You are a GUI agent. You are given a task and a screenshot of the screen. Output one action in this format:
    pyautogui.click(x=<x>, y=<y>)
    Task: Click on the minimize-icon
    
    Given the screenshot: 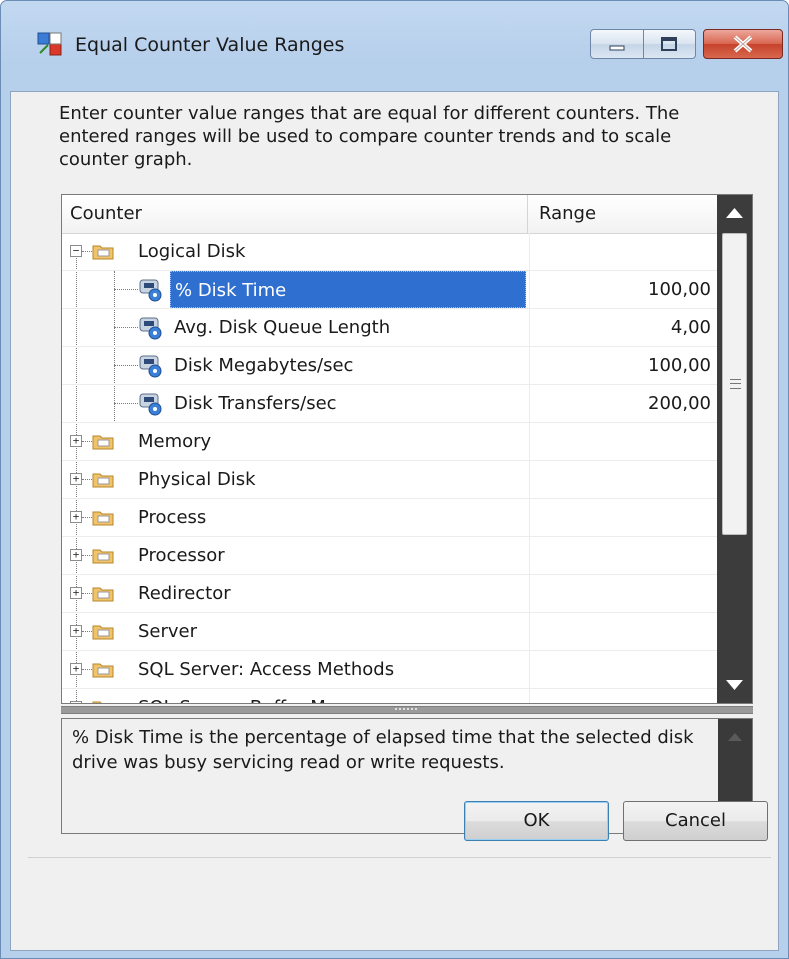 What is the action you would take?
    pyautogui.click(x=617, y=48)
    